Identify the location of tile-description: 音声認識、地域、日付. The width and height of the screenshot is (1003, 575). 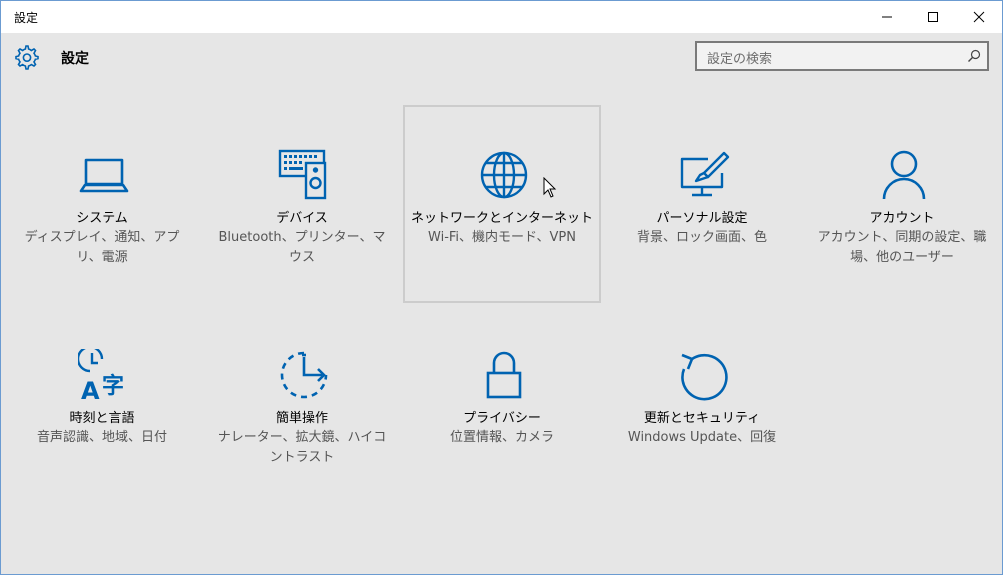
(101, 437).